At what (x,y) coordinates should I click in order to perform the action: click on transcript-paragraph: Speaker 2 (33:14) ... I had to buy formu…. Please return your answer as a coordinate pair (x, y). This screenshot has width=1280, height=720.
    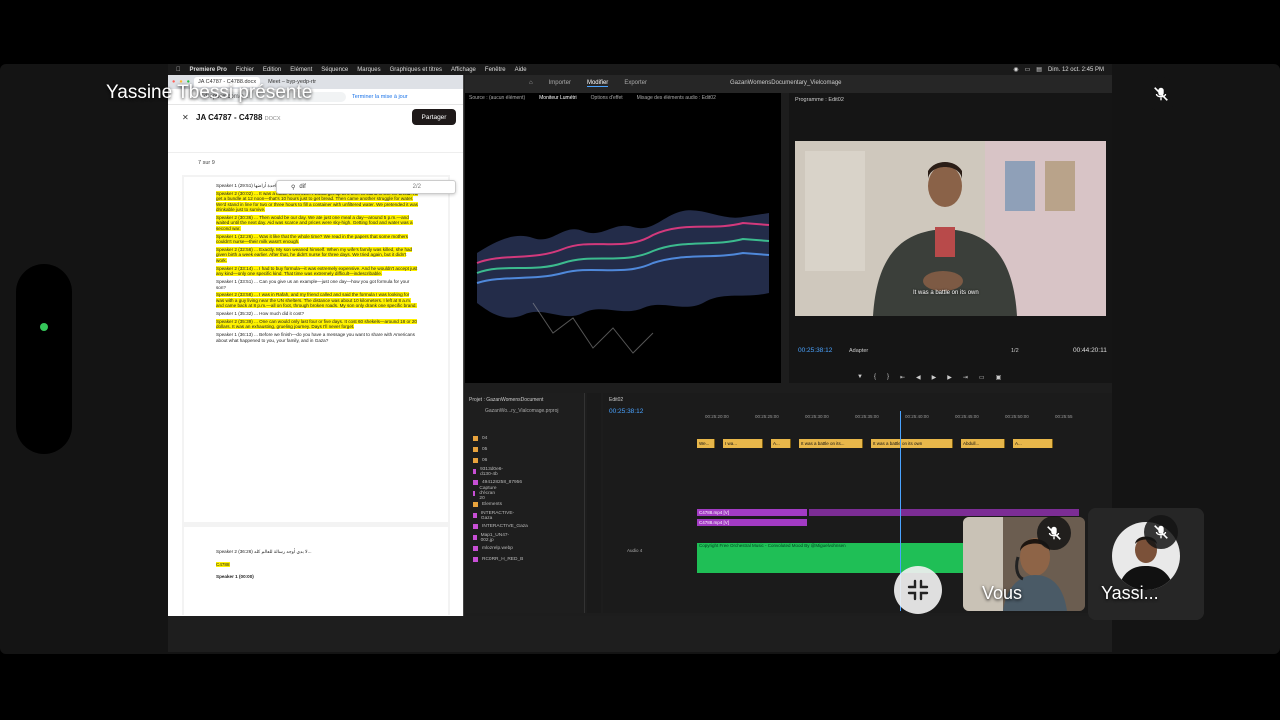
    Looking at the image, I should click on (317, 271).